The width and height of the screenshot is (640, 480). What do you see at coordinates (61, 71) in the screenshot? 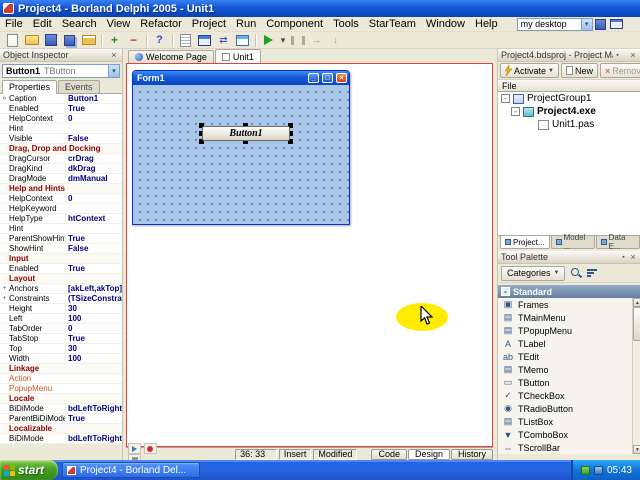
I see `object-selector-combo: Button1 TButton ▾` at bounding box center [61, 71].